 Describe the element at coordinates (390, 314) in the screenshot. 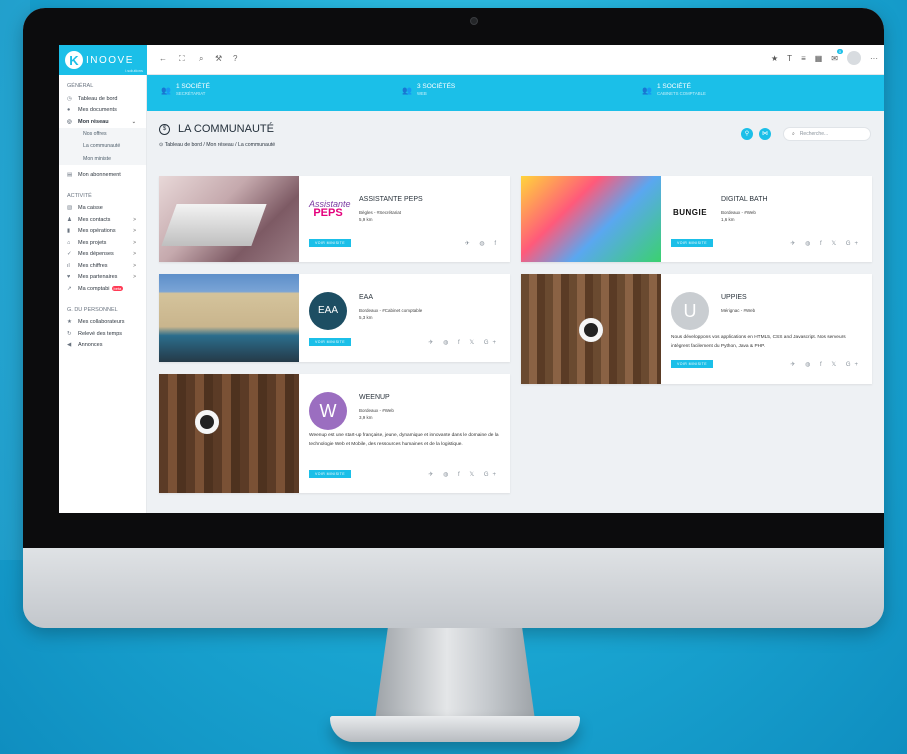

I see `company-meta: Bordeaux - #Cabinet comptable 5,3 km` at that location.